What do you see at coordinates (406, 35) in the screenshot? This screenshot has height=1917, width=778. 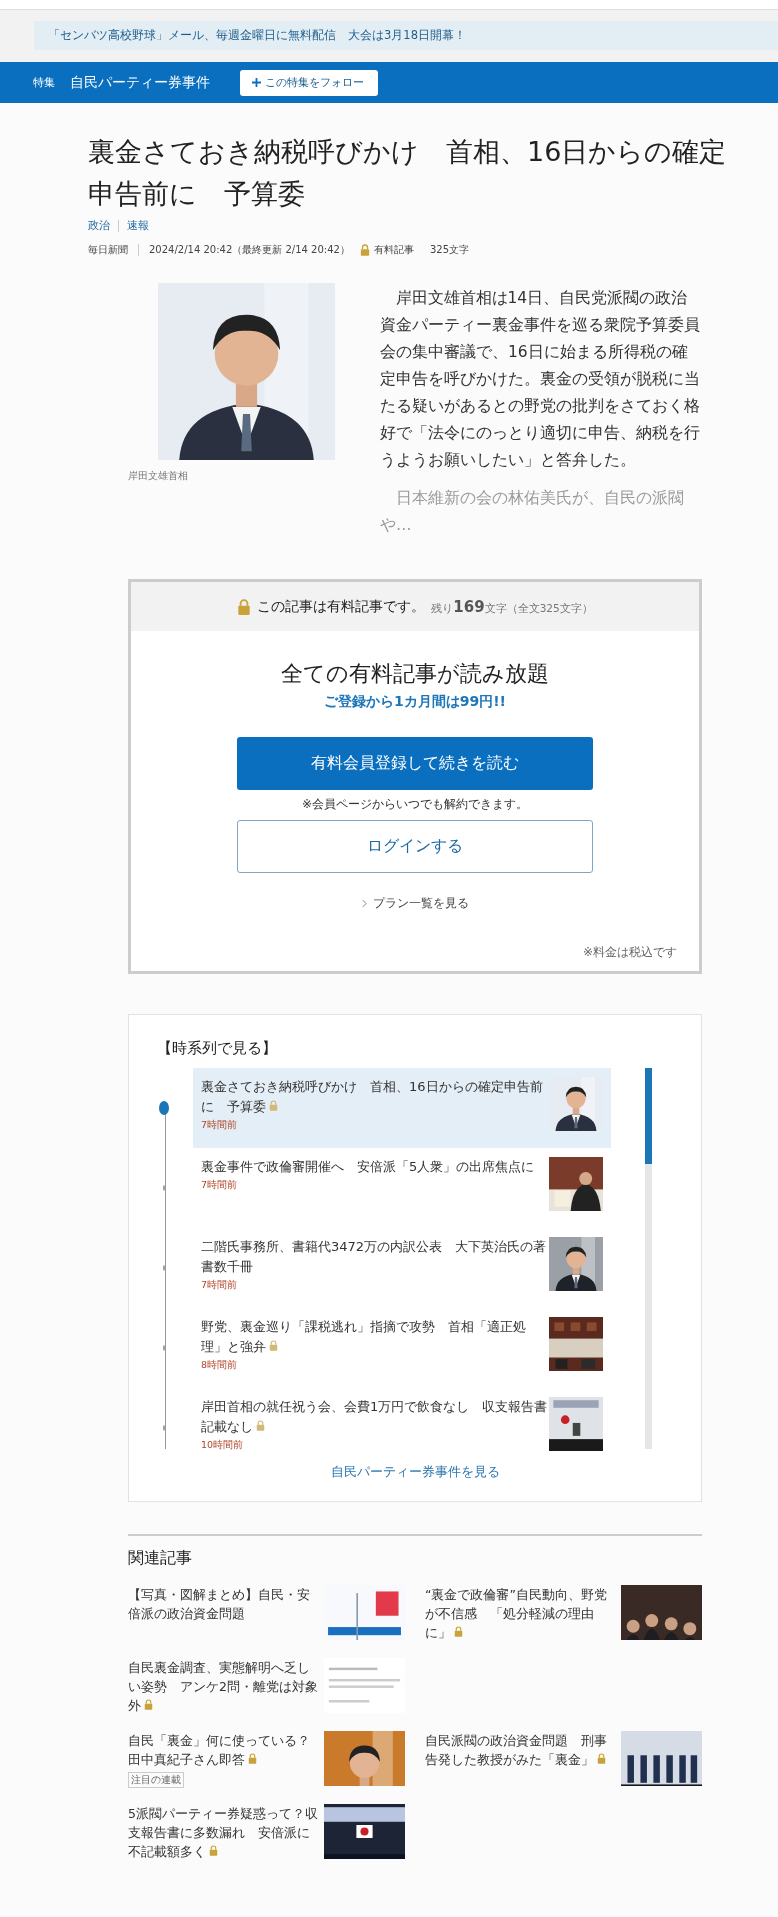 I see `notice-banner: 「センバツ高校野球」メール、毎週金曜日に無料配信 大会は3月18日開幕！` at bounding box center [406, 35].